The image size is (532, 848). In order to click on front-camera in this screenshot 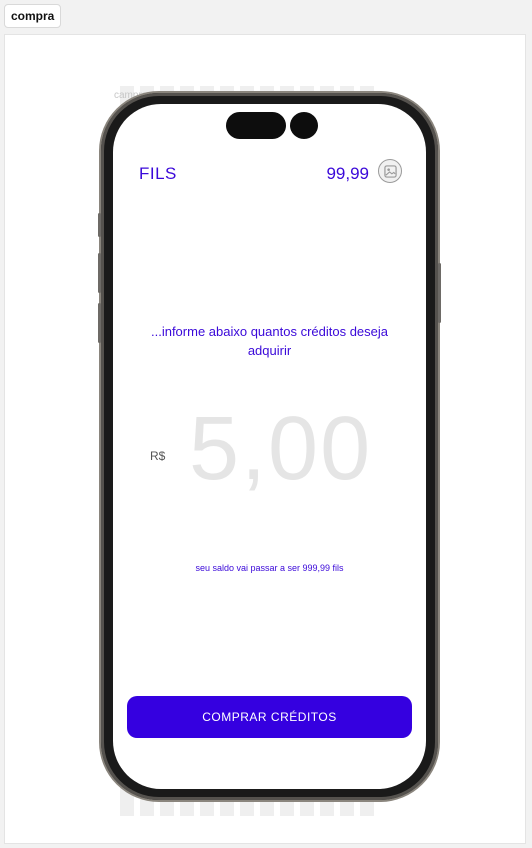, I will do `click(304, 125)`.